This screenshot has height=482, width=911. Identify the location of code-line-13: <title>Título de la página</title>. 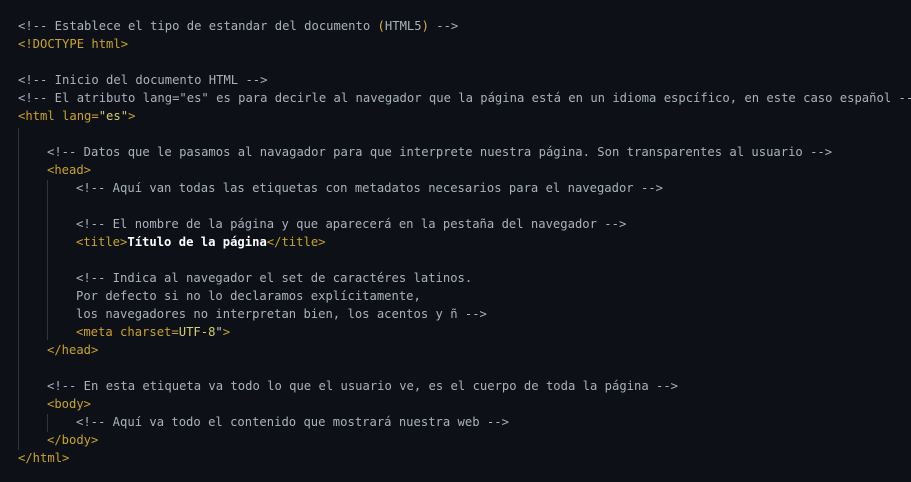
(201, 242).